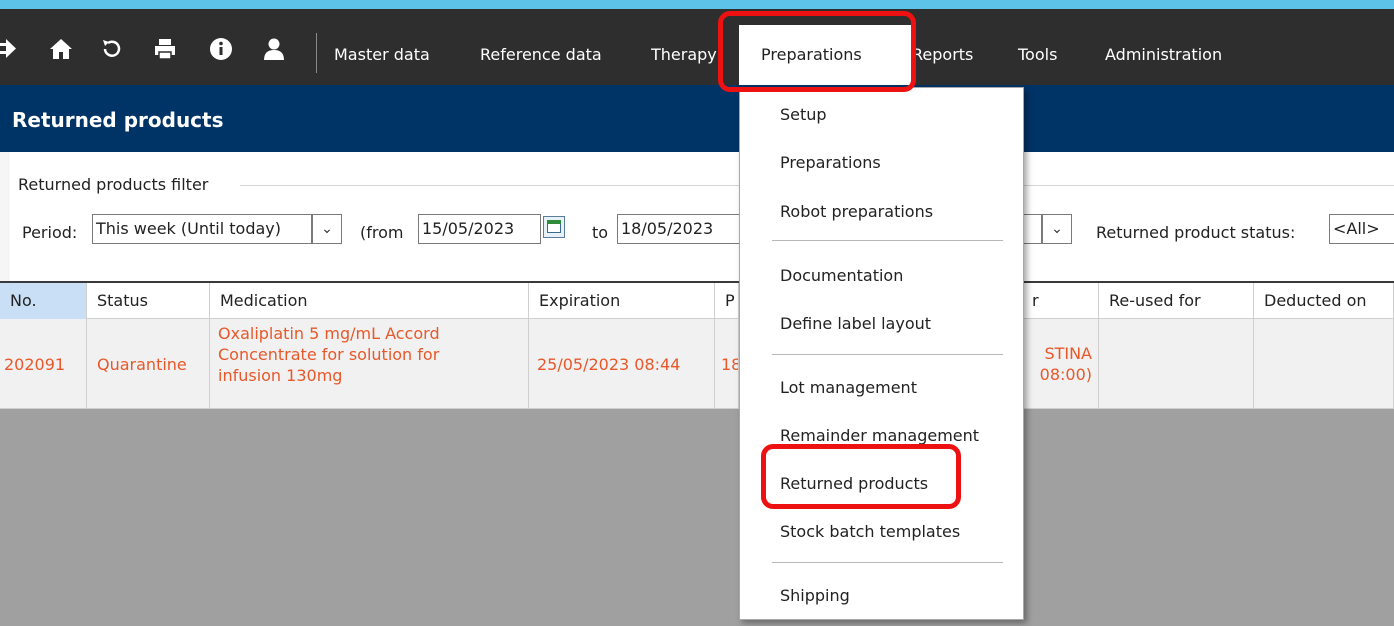  I want to click on column-header-status: Status, so click(148, 301).